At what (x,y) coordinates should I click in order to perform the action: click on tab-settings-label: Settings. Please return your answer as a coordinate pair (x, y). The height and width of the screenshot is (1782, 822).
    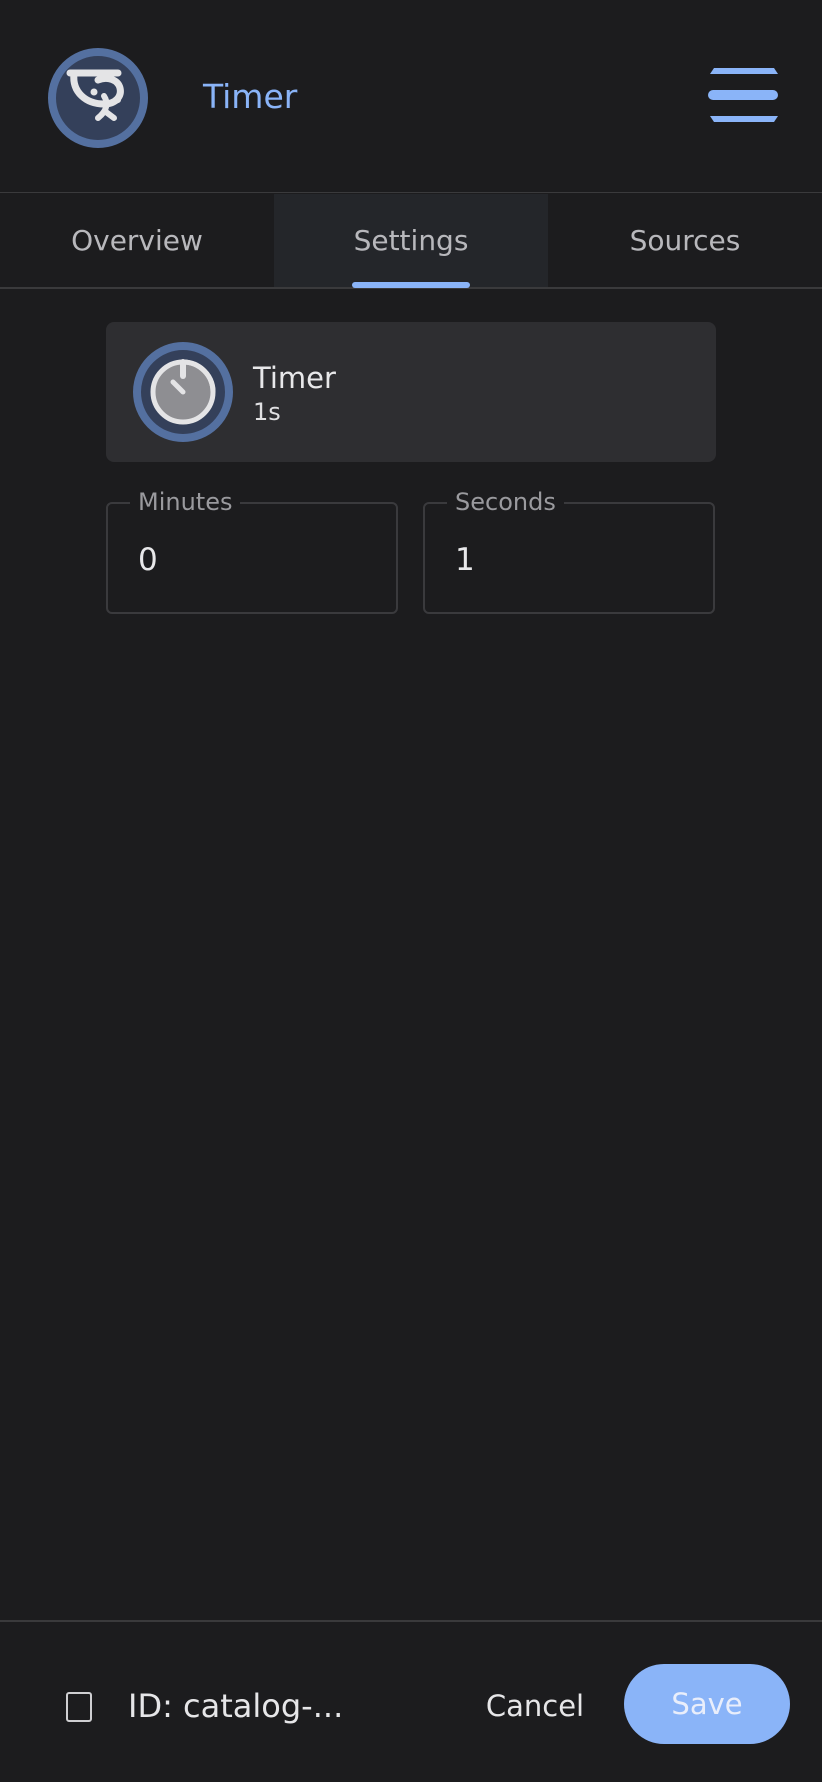
    Looking at the image, I should click on (411, 240).